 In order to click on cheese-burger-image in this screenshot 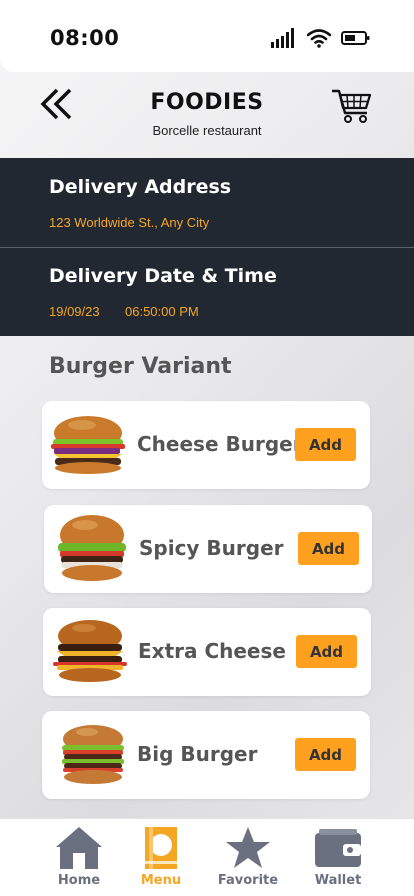, I will do `click(88, 445)`.